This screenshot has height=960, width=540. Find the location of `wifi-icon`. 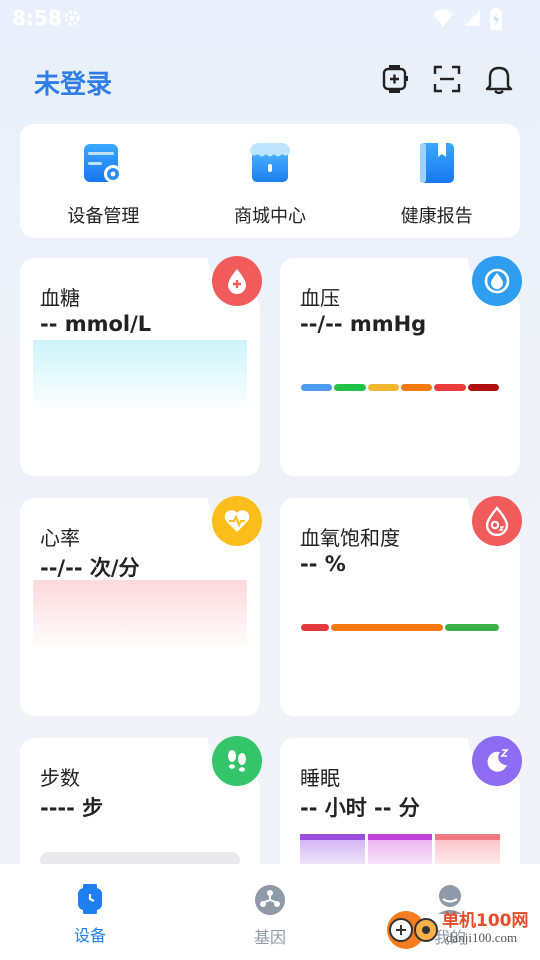

wifi-icon is located at coordinates (443, 21).